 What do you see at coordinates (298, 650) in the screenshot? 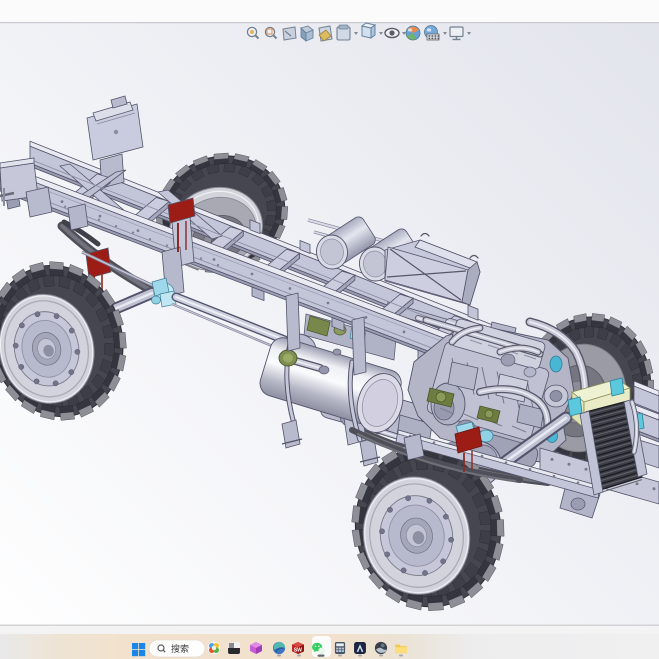
I see `svg-text: SW` at bounding box center [298, 650].